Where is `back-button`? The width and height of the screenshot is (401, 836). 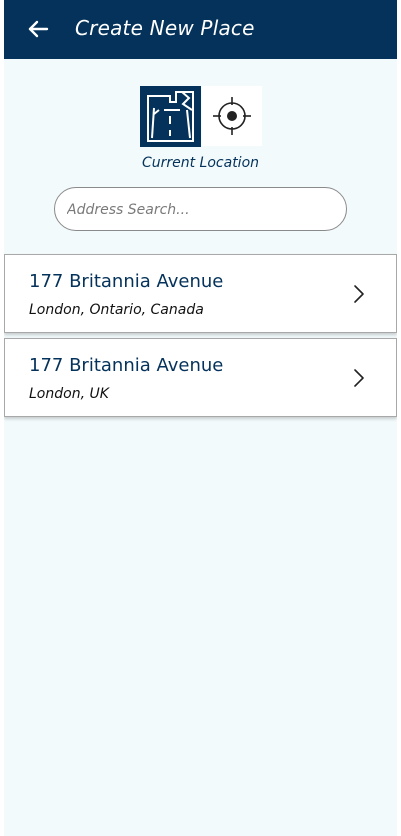 back-button is located at coordinates (38, 29).